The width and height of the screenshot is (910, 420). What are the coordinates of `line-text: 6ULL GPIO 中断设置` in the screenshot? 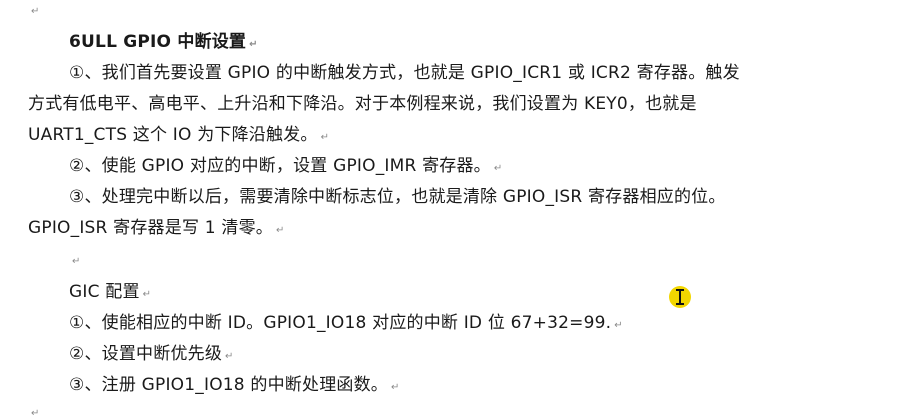 It's located at (158, 42).